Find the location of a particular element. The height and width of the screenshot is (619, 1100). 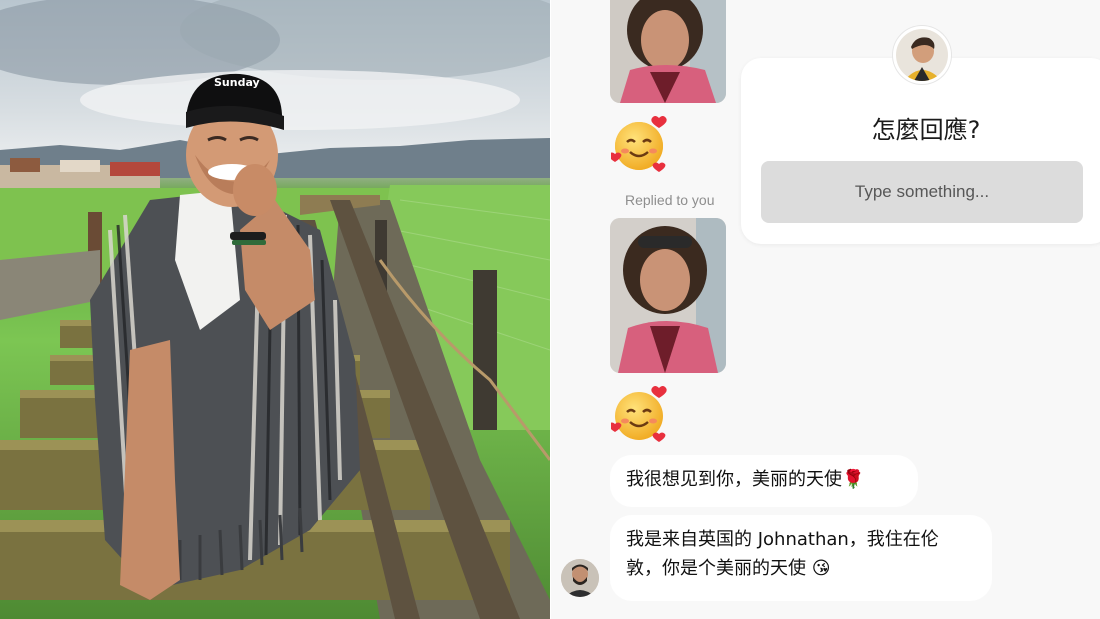

message-bubble: 我很想见到你，美丽的天使🌹 is located at coordinates (764, 481).